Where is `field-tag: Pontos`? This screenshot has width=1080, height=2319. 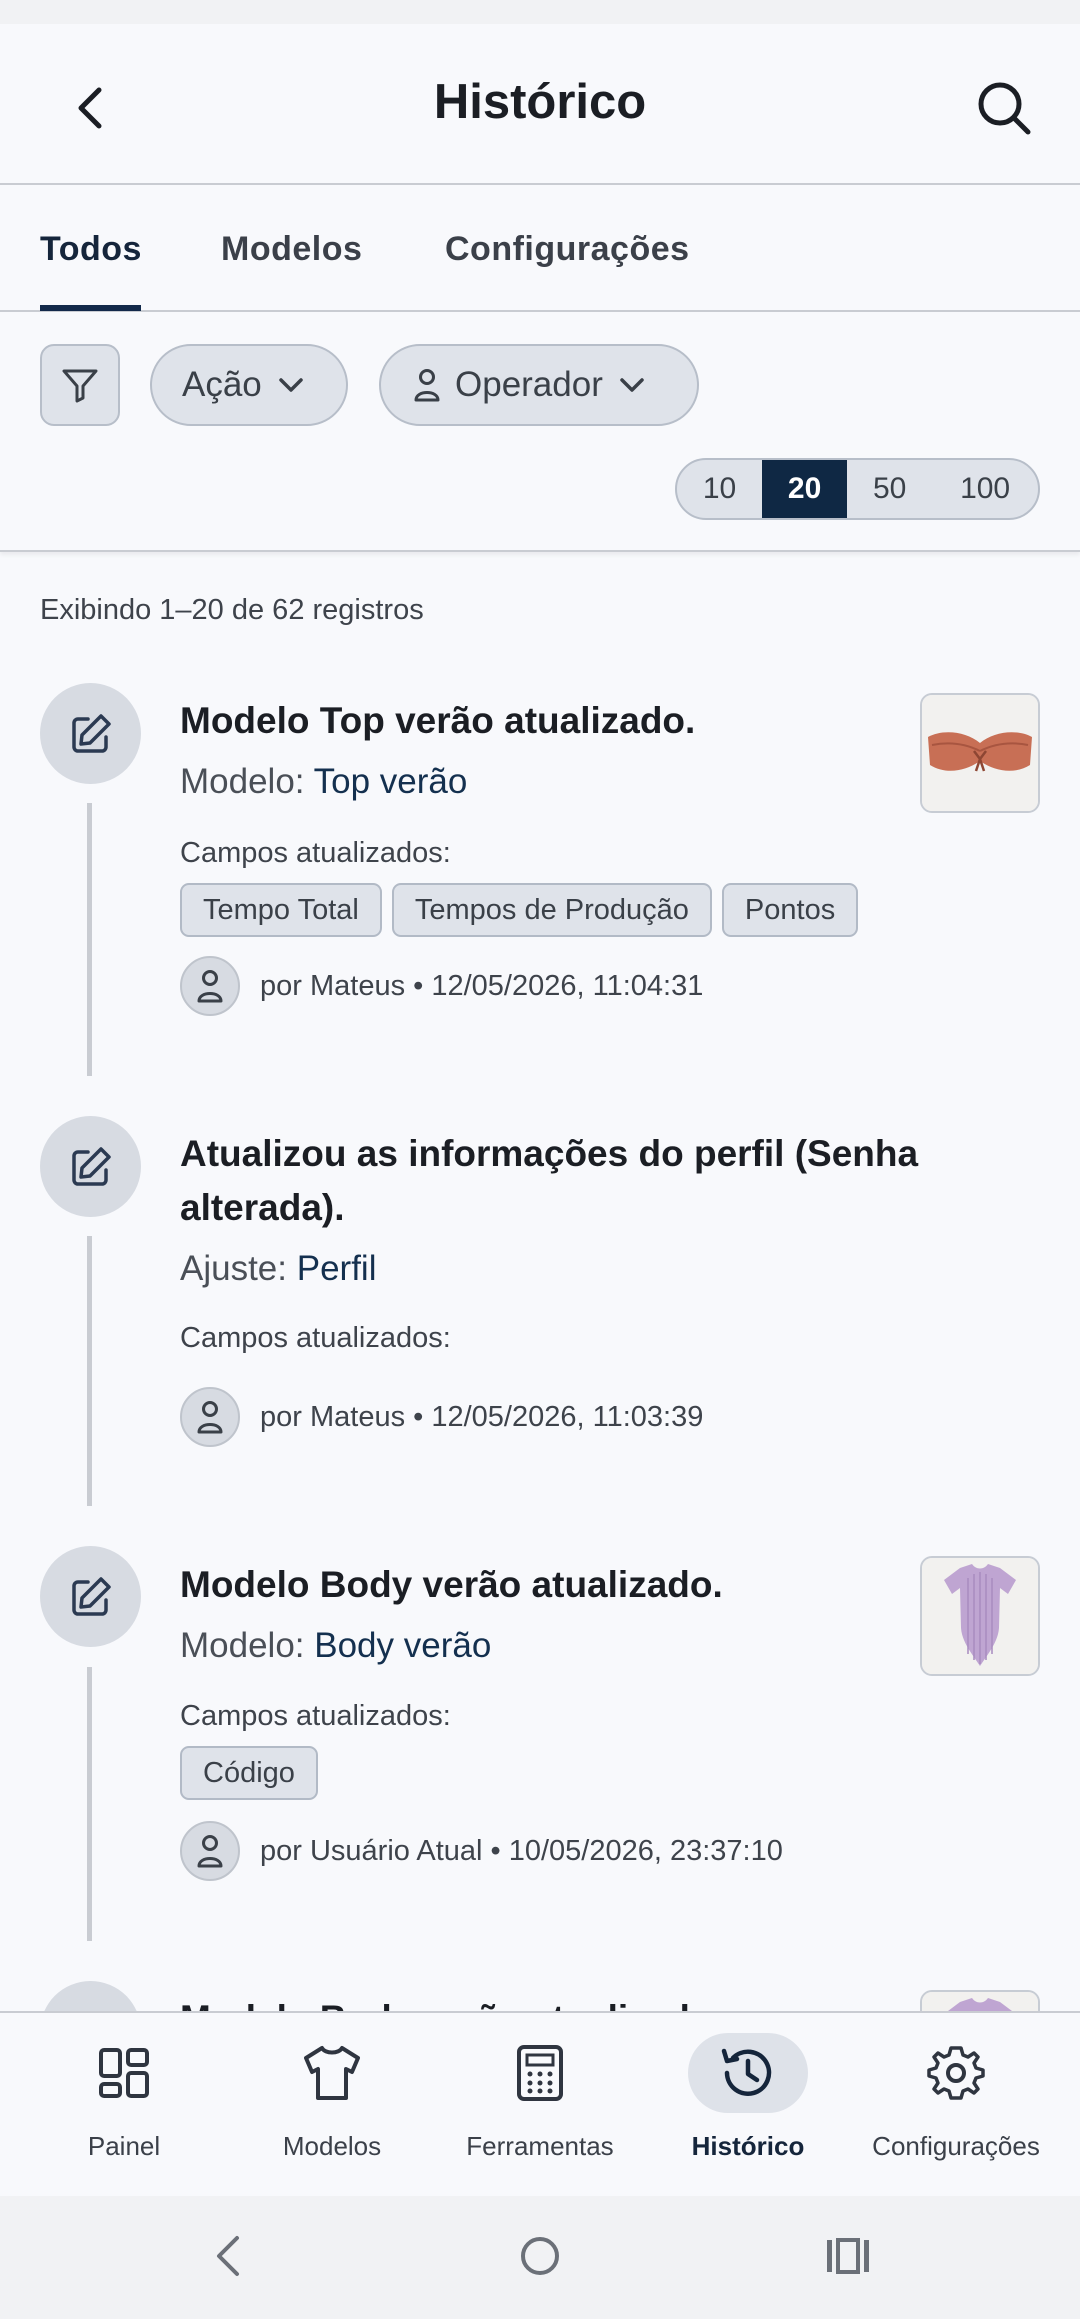 field-tag: Pontos is located at coordinates (790, 910).